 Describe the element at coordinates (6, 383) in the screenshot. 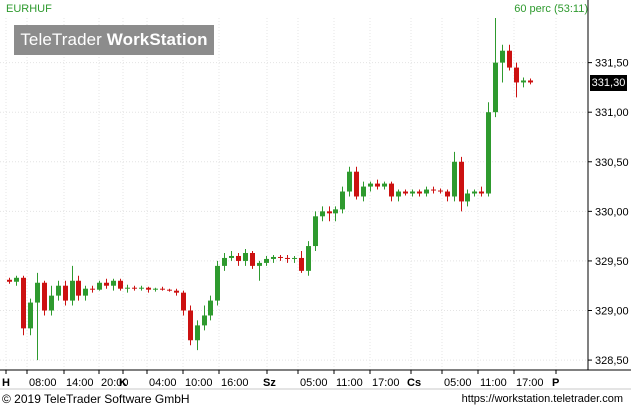

I see `x-tick-label: H` at that location.